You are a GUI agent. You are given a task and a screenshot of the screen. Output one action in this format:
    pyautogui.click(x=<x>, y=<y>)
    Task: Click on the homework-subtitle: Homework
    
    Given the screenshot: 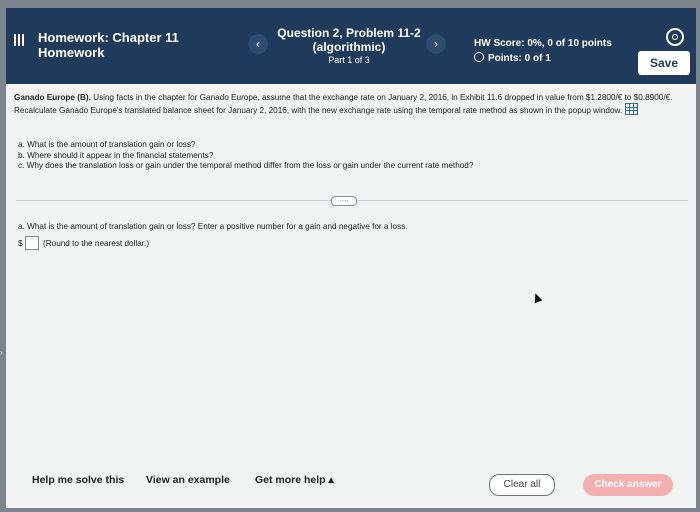 What is the action you would take?
    pyautogui.click(x=71, y=52)
    